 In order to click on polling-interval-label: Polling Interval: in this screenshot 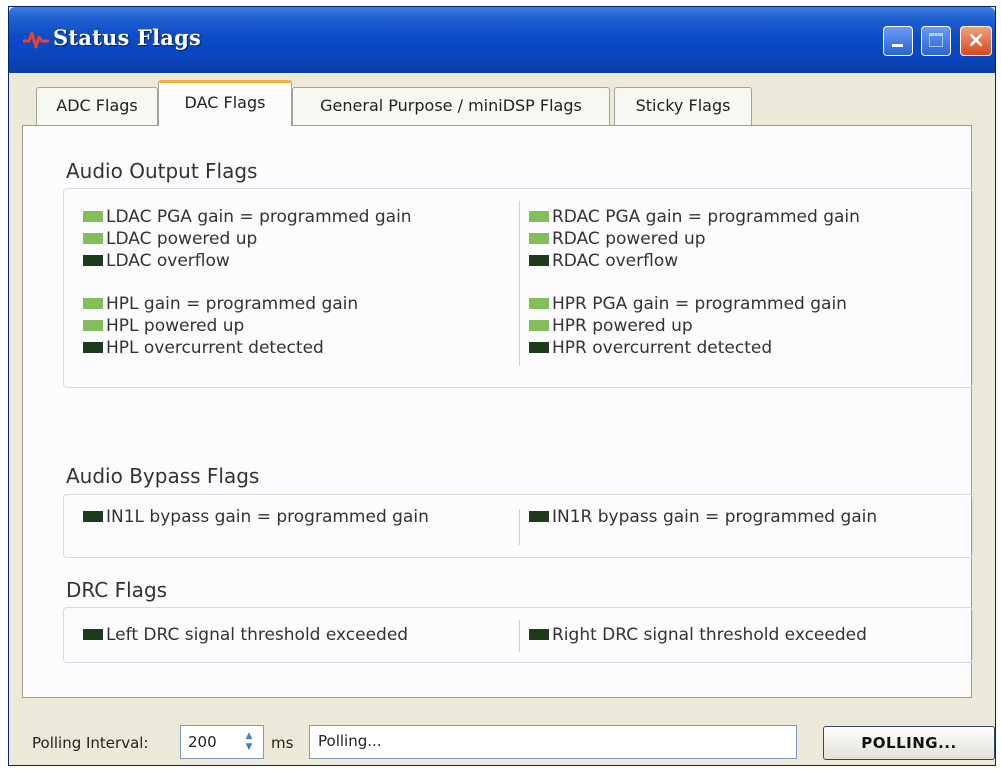, I will do `click(90, 743)`.